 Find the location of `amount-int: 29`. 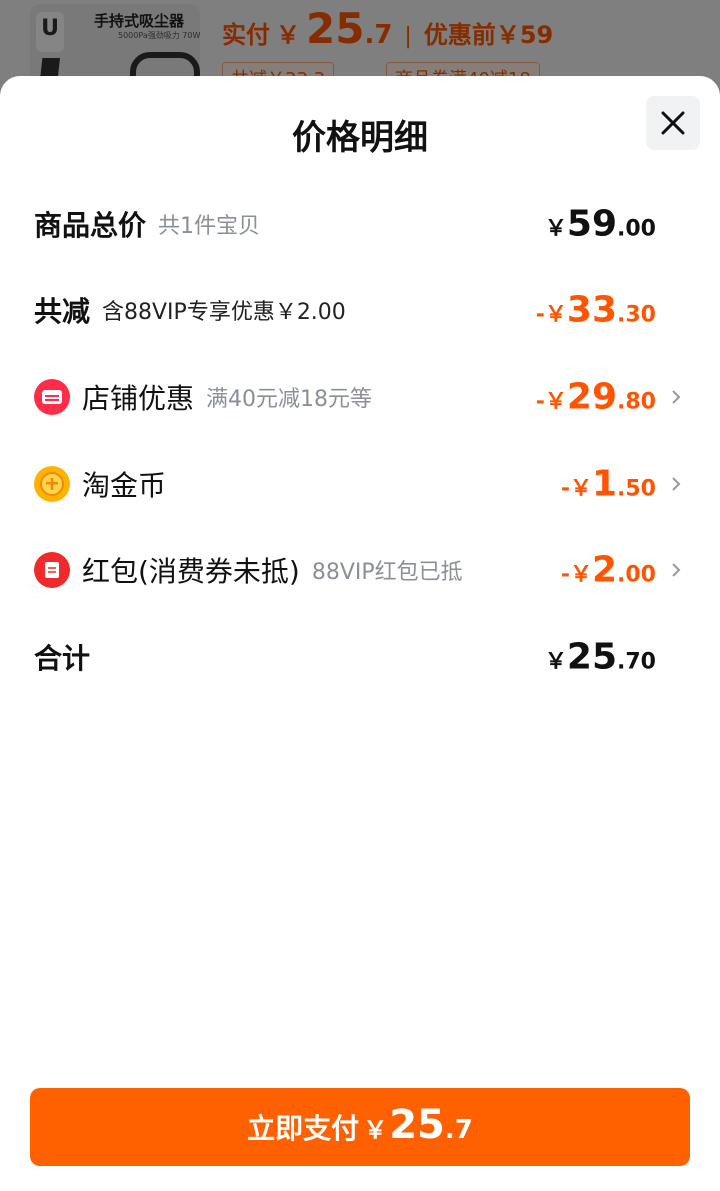

amount-int: 29 is located at coordinates (592, 397).